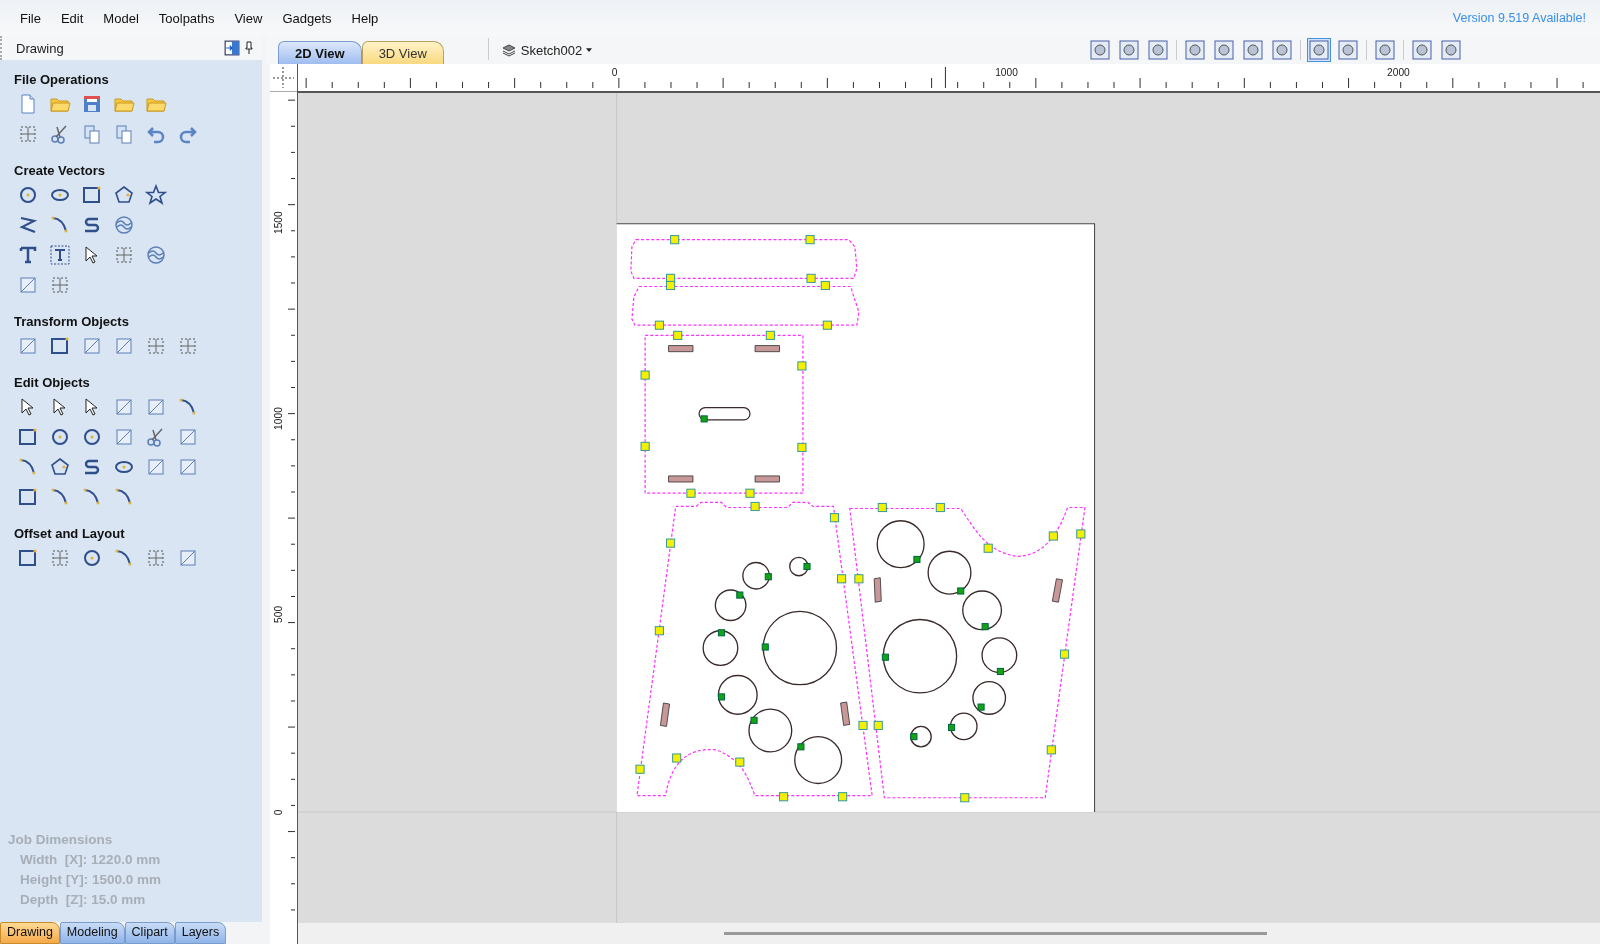 This screenshot has width=1600, height=944. What do you see at coordinates (278, 222) in the screenshot?
I see `ruler-label: 1500` at bounding box center [278, 222].